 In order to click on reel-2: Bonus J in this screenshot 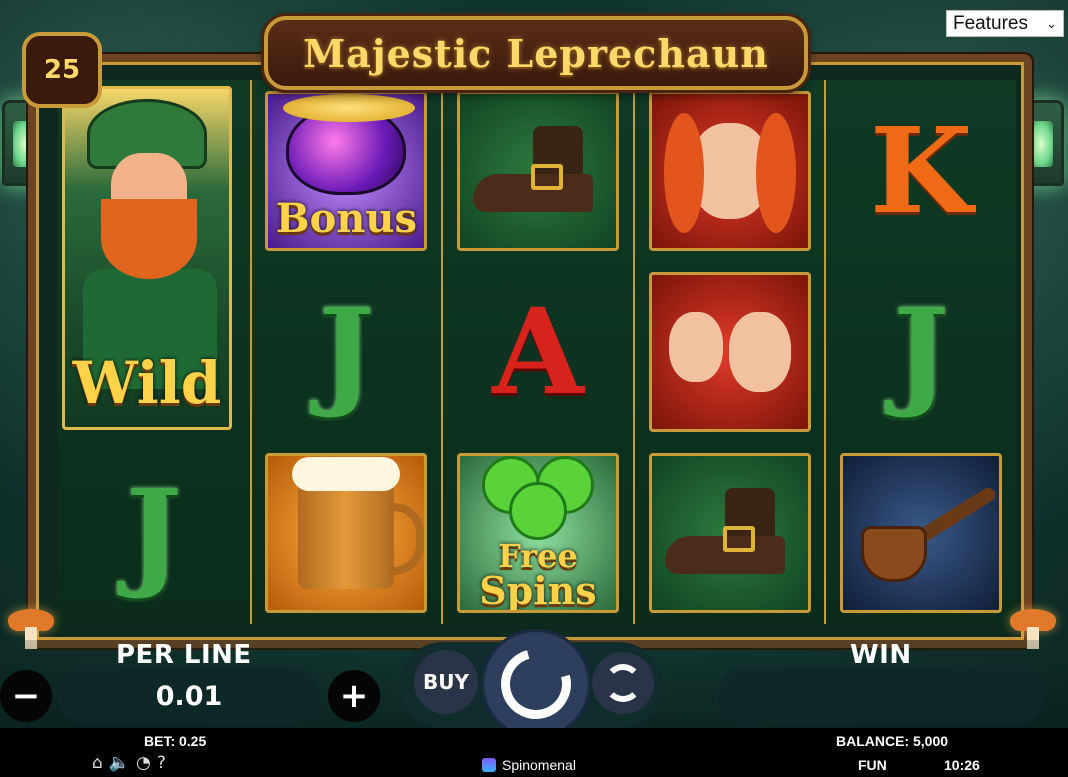, I will do `click(345, 352)`.